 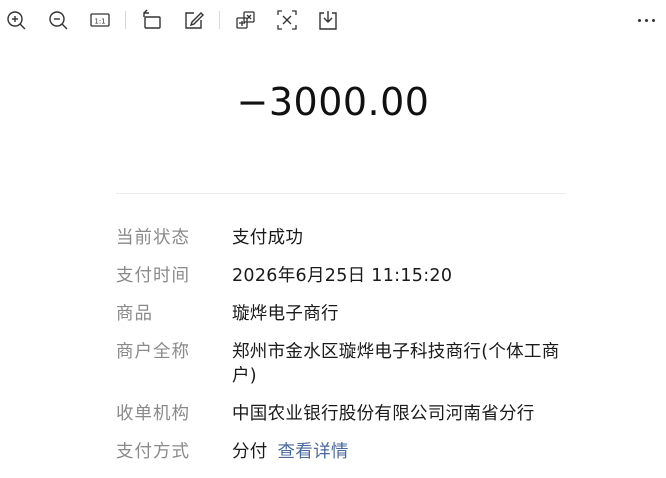 I want to click on zoom-out-icon, so click(x=58, y=20).